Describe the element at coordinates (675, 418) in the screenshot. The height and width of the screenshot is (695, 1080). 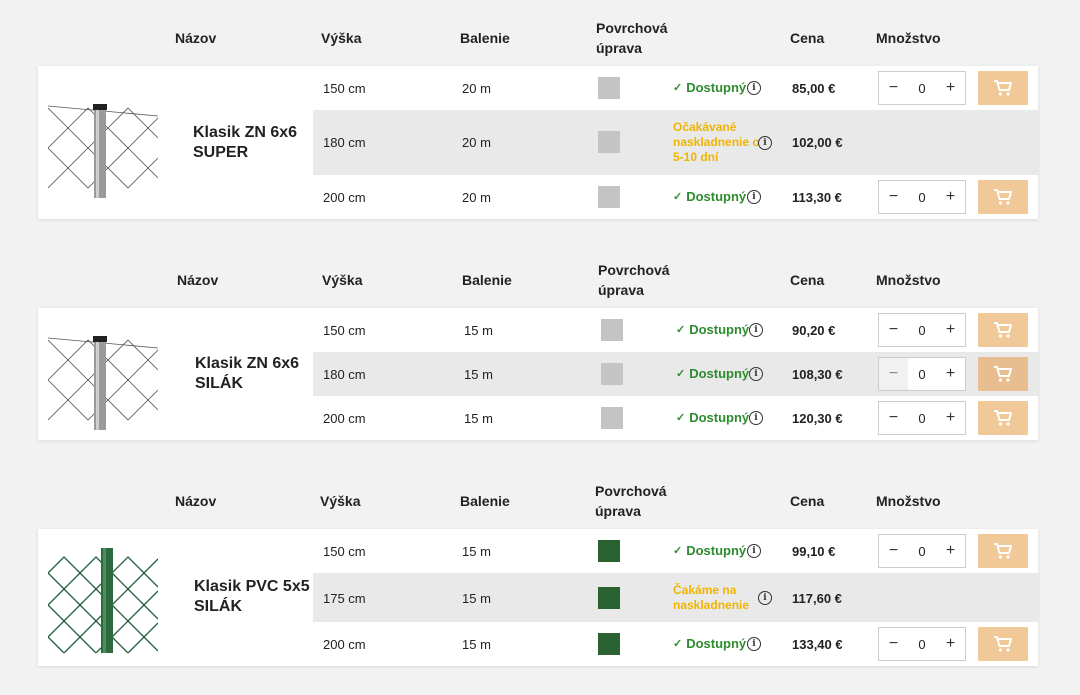
I see `table-row: 200 cm 15 m ✓ Dostupný i 120,30 € − 0 +` at that location.